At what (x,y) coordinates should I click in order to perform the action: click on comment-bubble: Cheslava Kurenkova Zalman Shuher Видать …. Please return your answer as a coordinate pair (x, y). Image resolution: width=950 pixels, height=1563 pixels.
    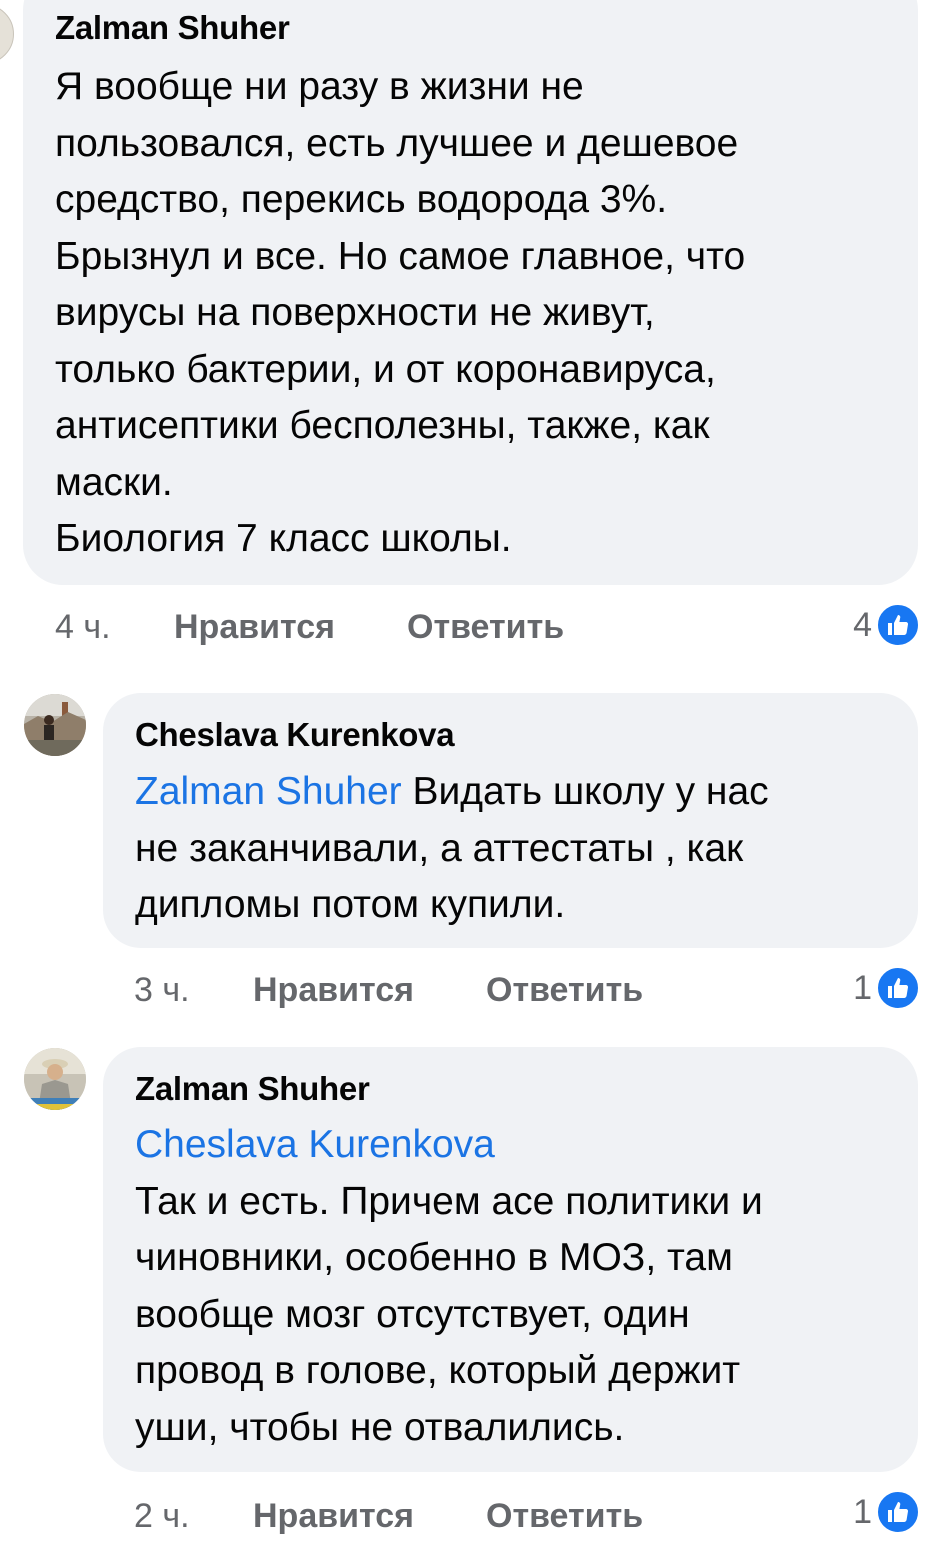
    Looking at the image, I should click on (510, 820).